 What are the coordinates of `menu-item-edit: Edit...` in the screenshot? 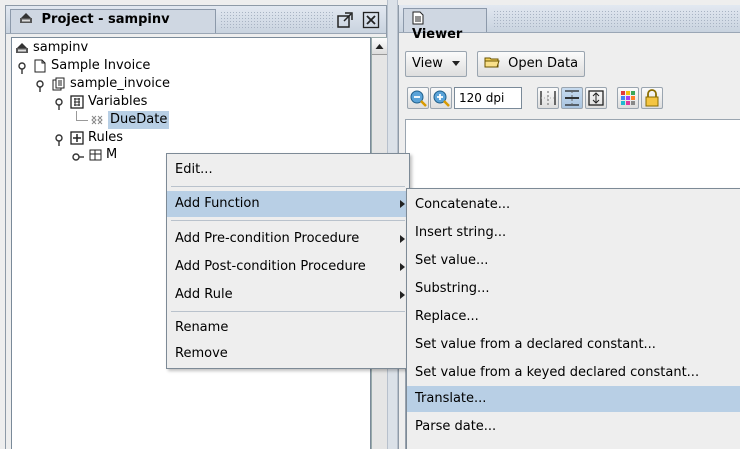 It's located at (288, 170).